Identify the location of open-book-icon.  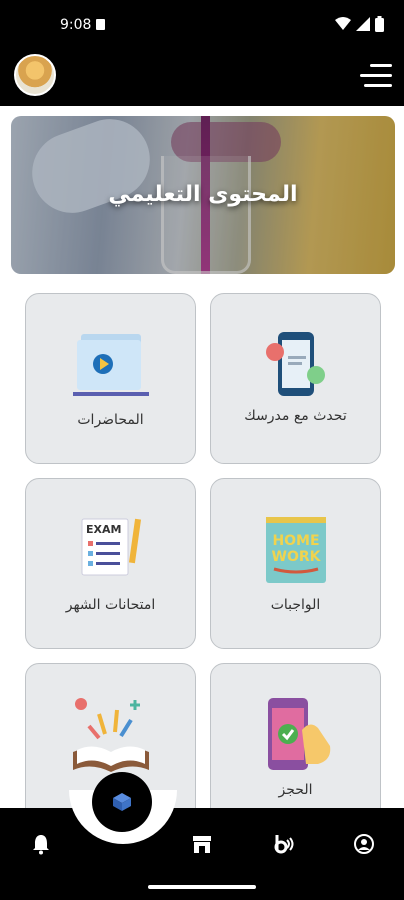
(110, 735).